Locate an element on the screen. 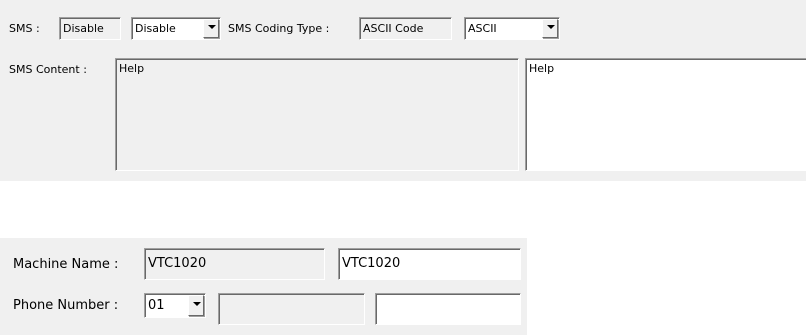 This screenshot has width=806, height=335. sms-status-display: Disable is located at coordinates (90, 28).